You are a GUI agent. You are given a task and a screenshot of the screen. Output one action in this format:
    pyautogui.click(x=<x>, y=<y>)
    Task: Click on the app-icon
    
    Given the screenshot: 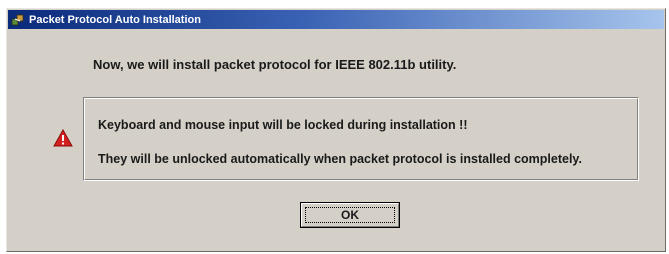 What is the action you would take?
    pyautogui.click(x=18, y=20)
    